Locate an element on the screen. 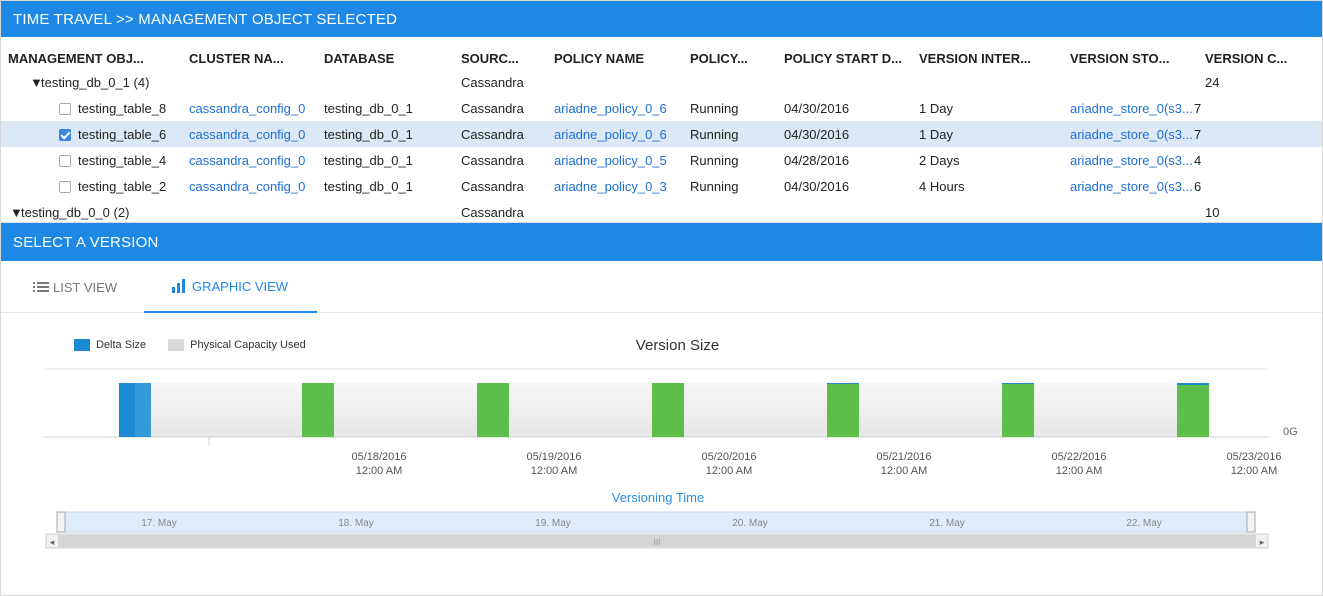 Image resolution: width=1323 pixels, height=596 pixels. tab-graphic-view: GRAPHIC VIEW is located at coordinates (230, 287).